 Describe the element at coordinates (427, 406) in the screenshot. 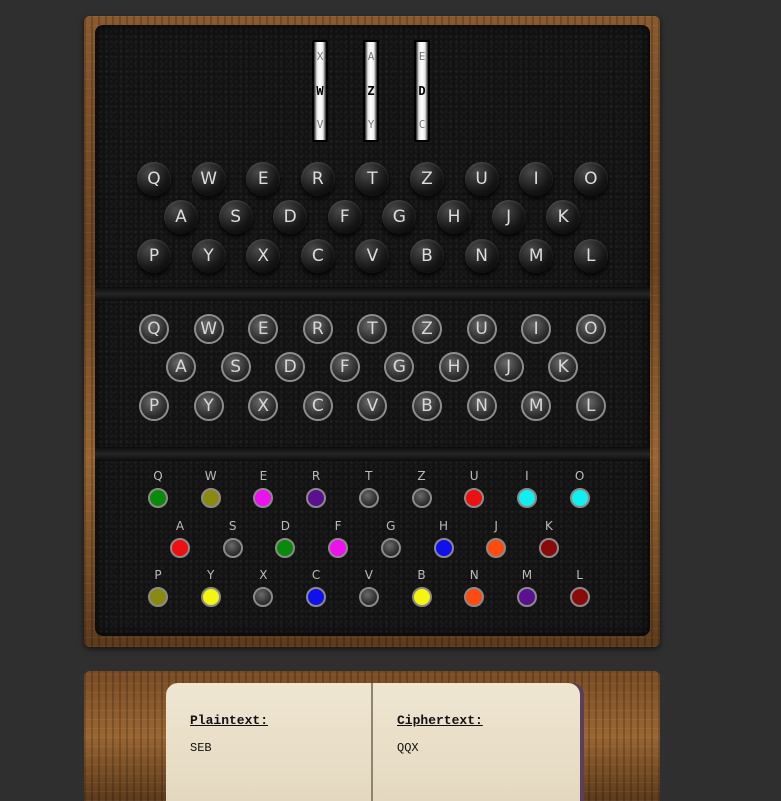

I see `lamp-b: B` at that location.